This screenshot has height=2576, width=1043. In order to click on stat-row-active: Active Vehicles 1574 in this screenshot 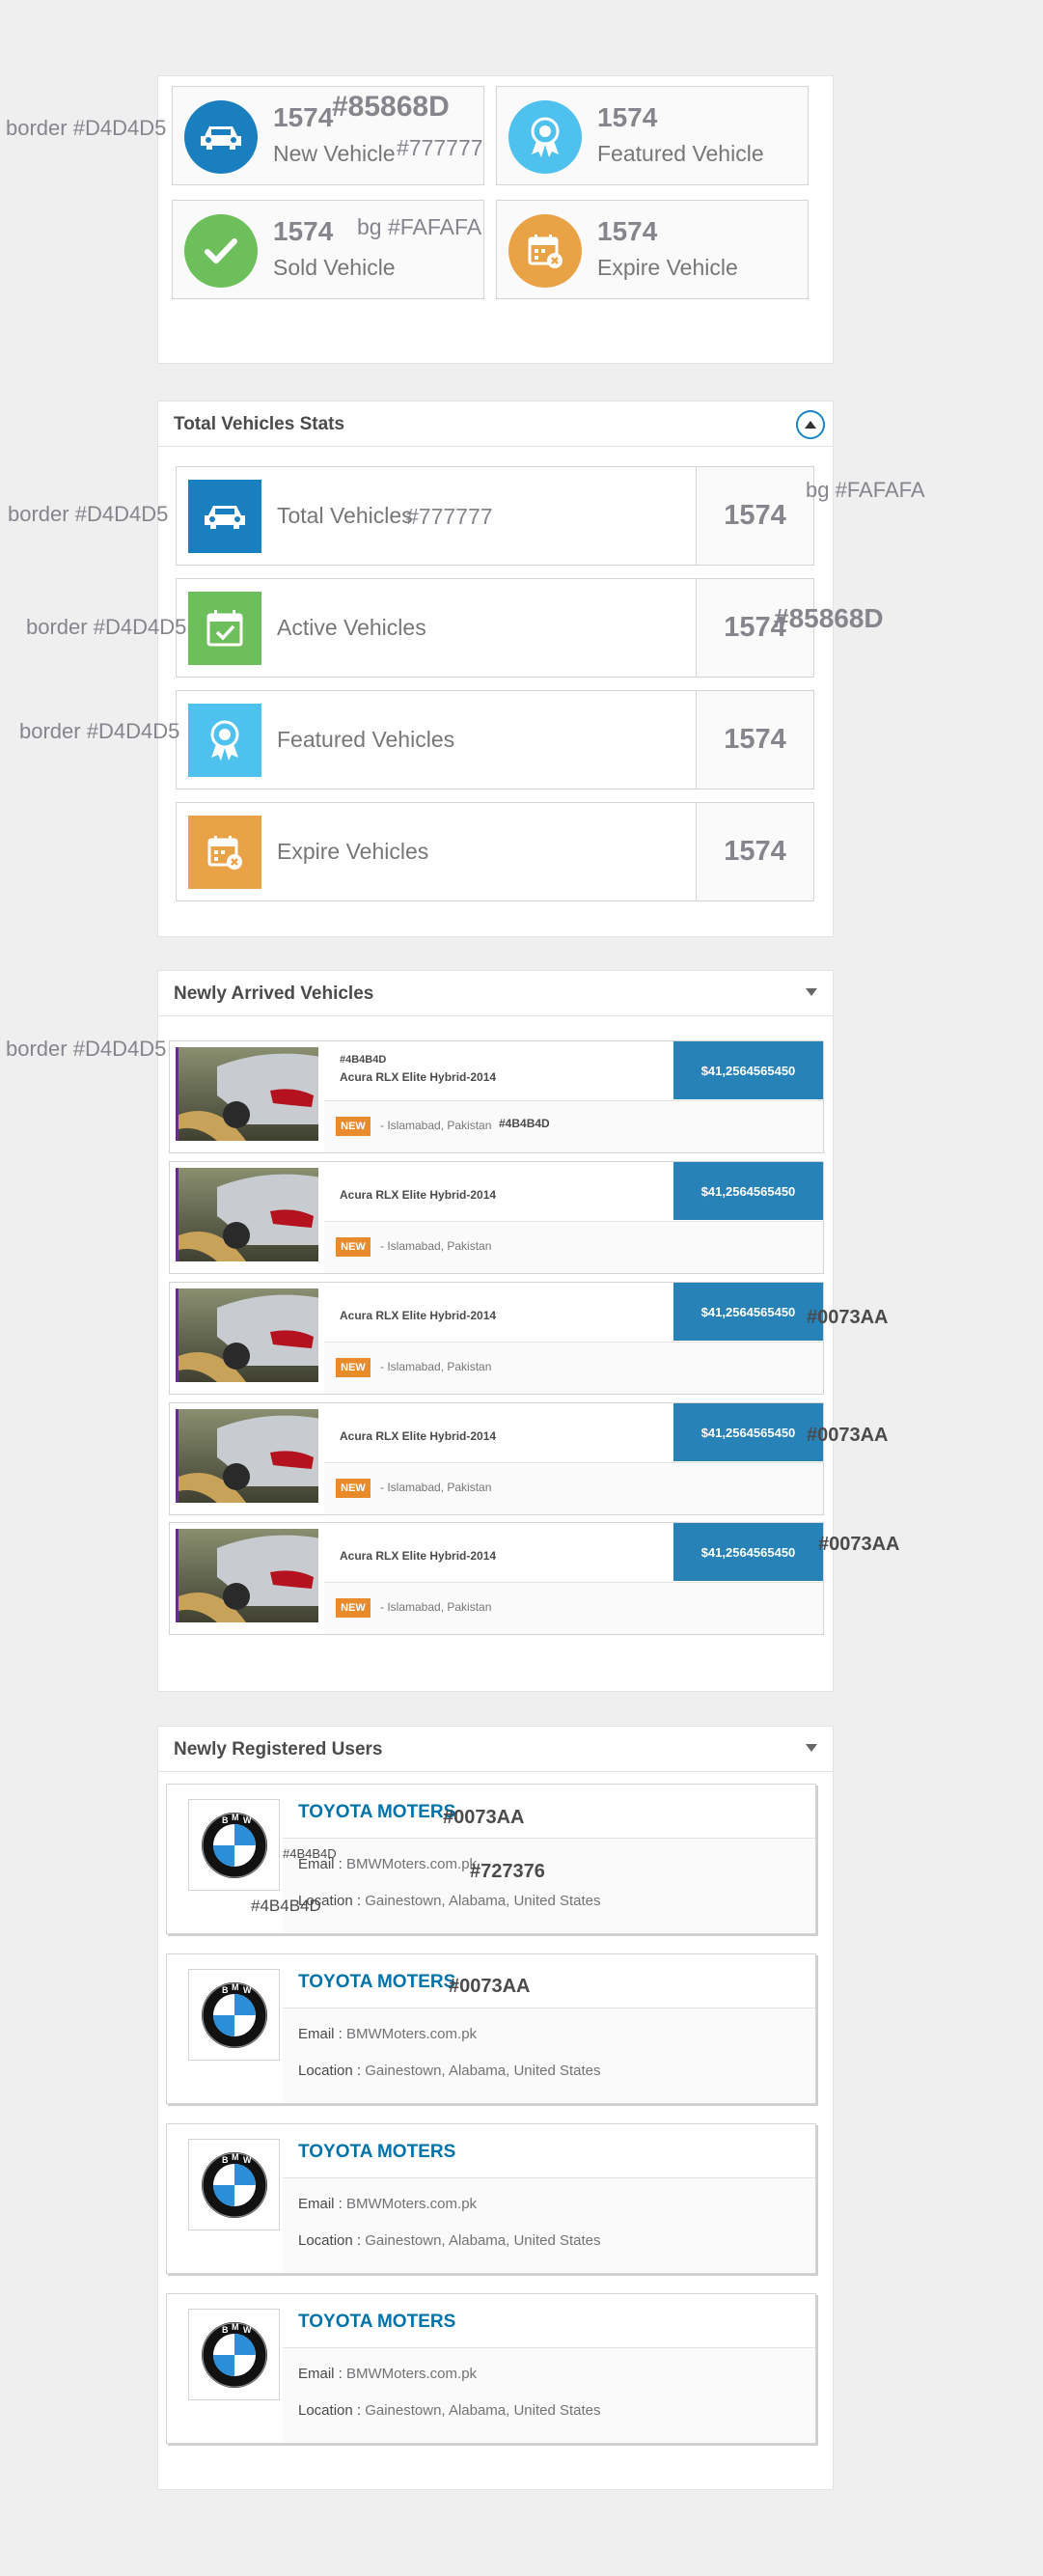, I will do `click(495, 628)`.